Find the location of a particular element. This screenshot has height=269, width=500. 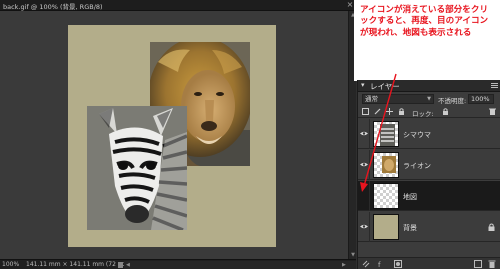

layer-row-lion: ライオン is located at coordinates (429, 165).